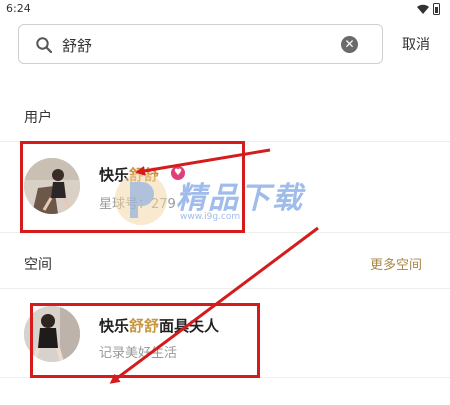 Image resolution: width=450 pixels, height=405 pixels. What do you see at coordinates (240, 198) in the screenshot?
I see `watermark-text: 精品下载` at bounding box center [240, 198].